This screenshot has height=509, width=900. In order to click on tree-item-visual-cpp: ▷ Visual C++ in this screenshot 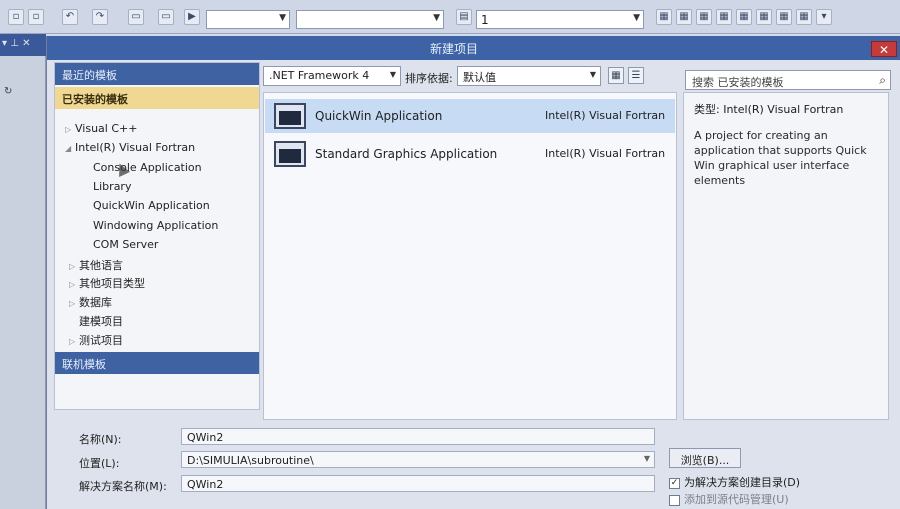, I will do `click(157, 131)`.